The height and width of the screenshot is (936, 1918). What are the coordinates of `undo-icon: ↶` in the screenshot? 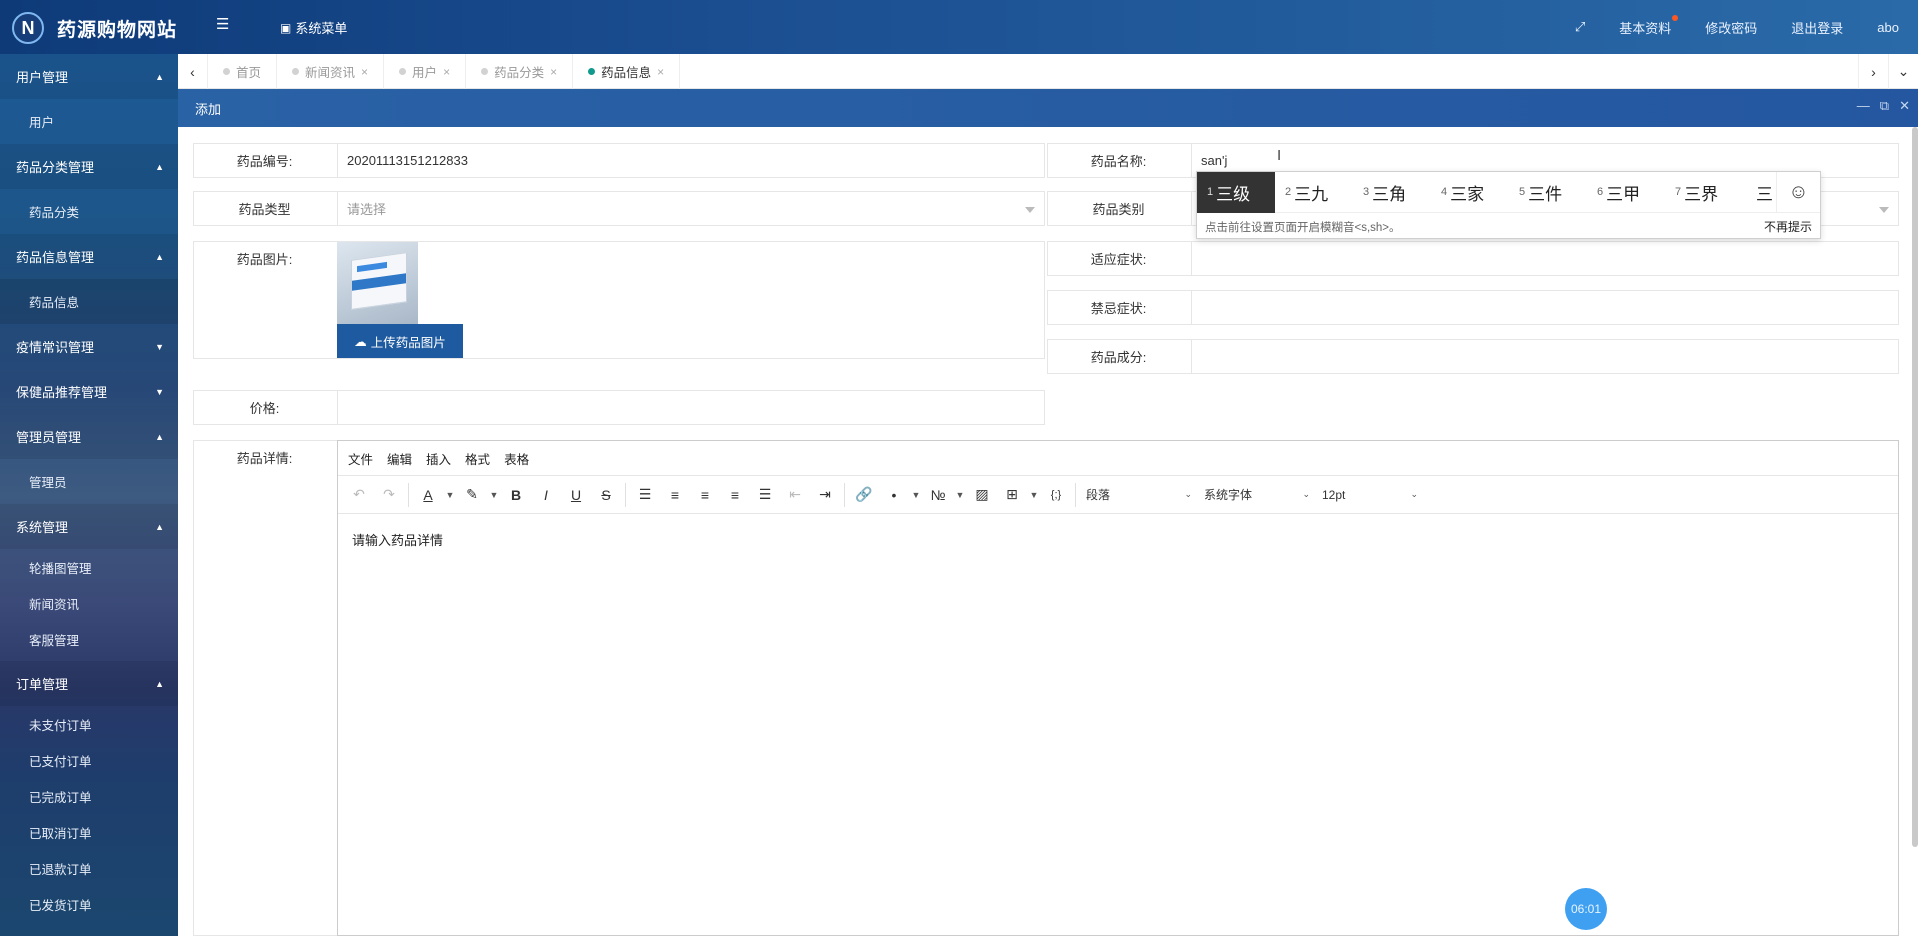 It's located at (359, 494).